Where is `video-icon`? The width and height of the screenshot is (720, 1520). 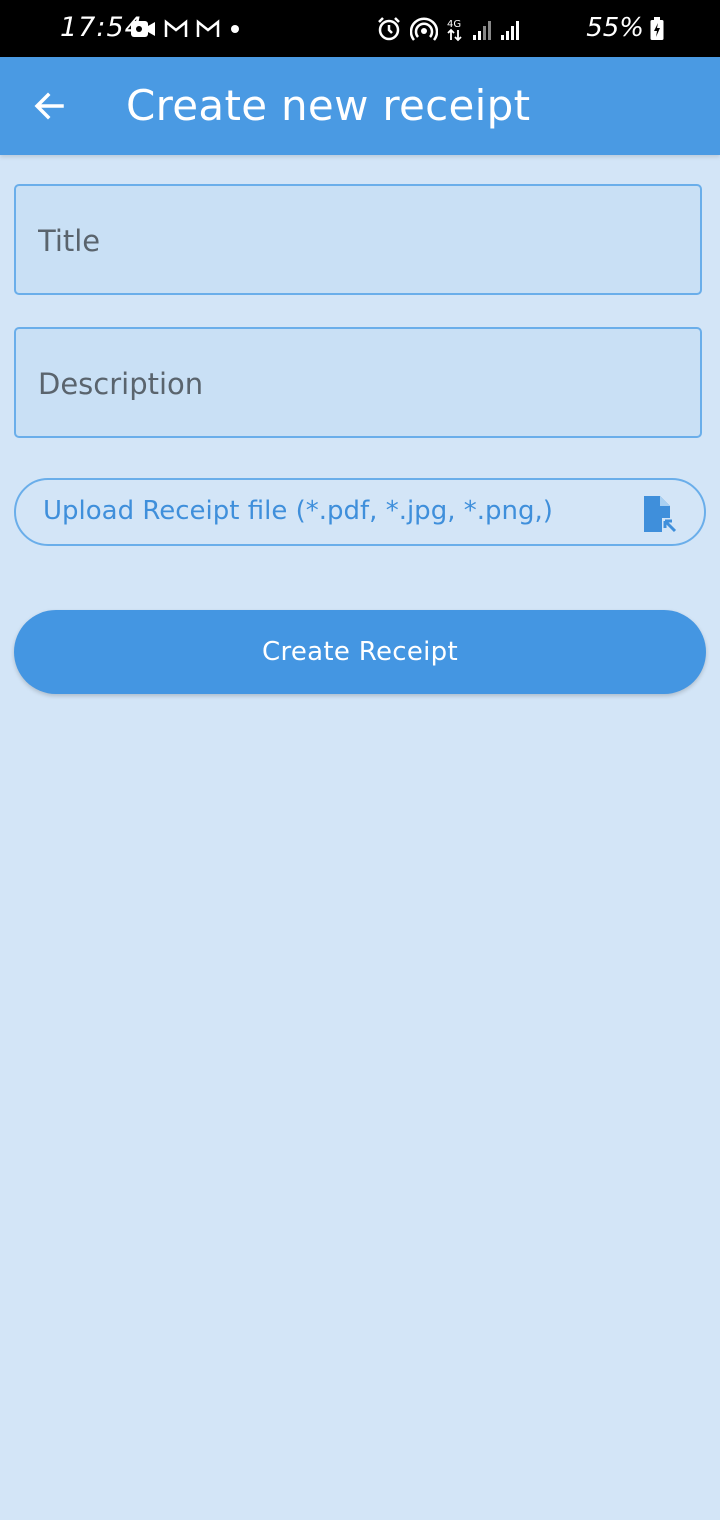
video-icon is located at coordinates (143, 29).